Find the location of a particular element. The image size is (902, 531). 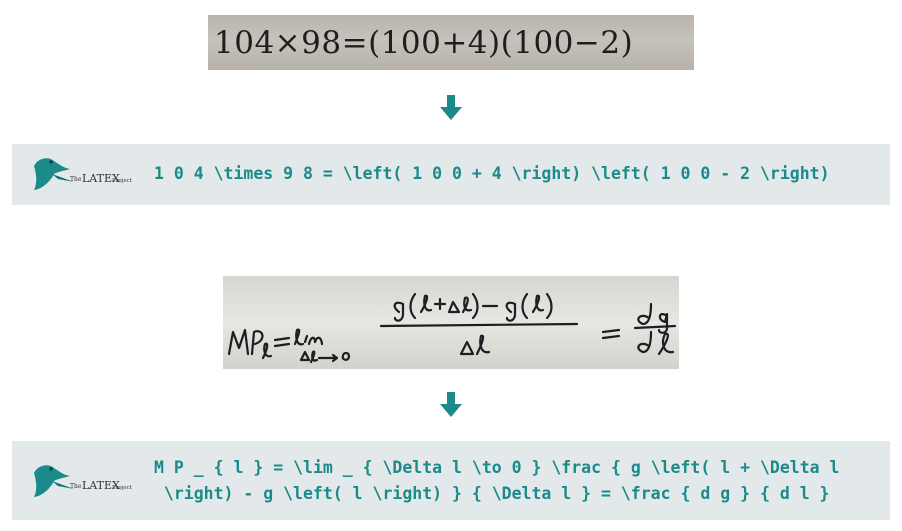

printed-formula-image: 104×98=(100+4)(100−2) is located at coordinates (451, 42).